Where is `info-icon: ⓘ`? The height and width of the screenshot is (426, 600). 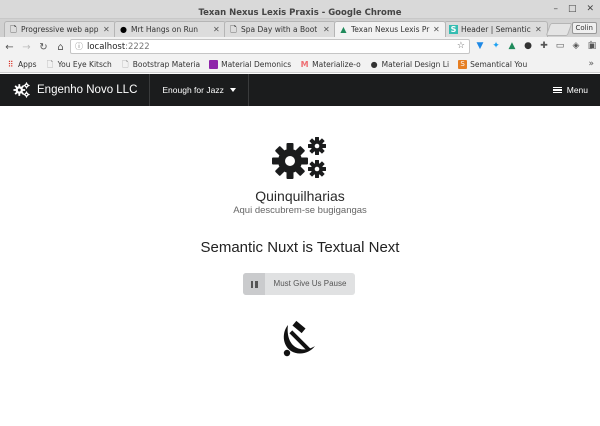 info-icon: ⓘ is located at coordinates (79, 46).